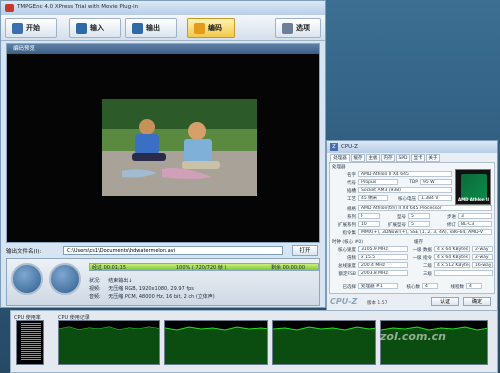 This screenshot has width=500, height=373. What do you see at coordinates (109, 268) in the screenshot?
I see `elapsed-time: 经过 00:01:15` at bounding box center [109, 268].